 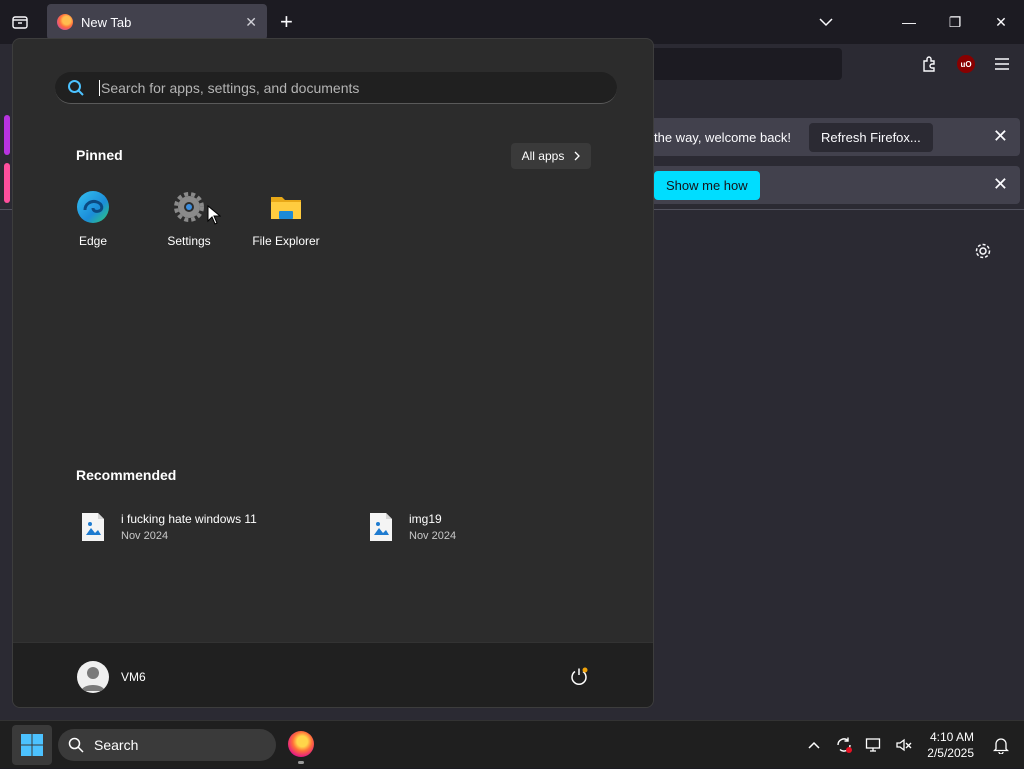 I want to click on text-caret, so click(x=99, y=87).